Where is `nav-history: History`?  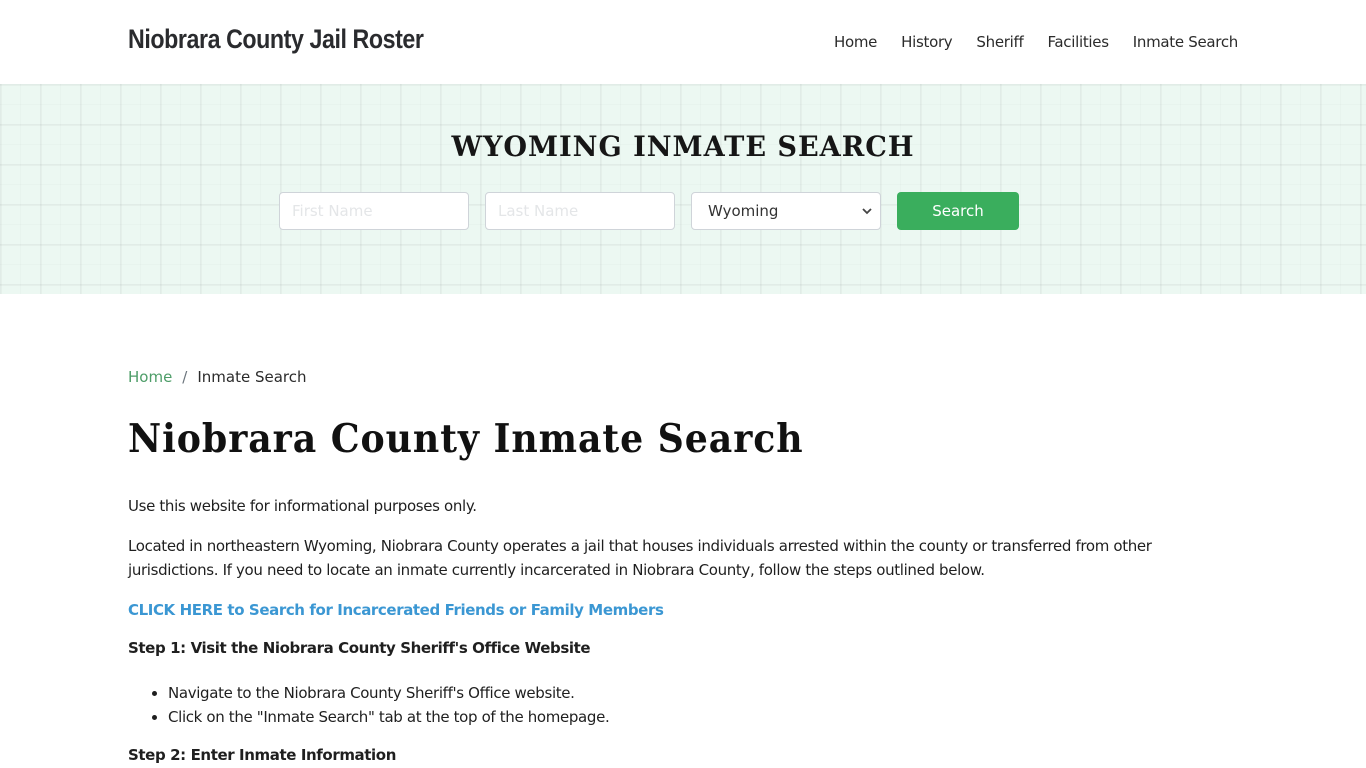
nav-history: History is located at coordinates (927, 42).